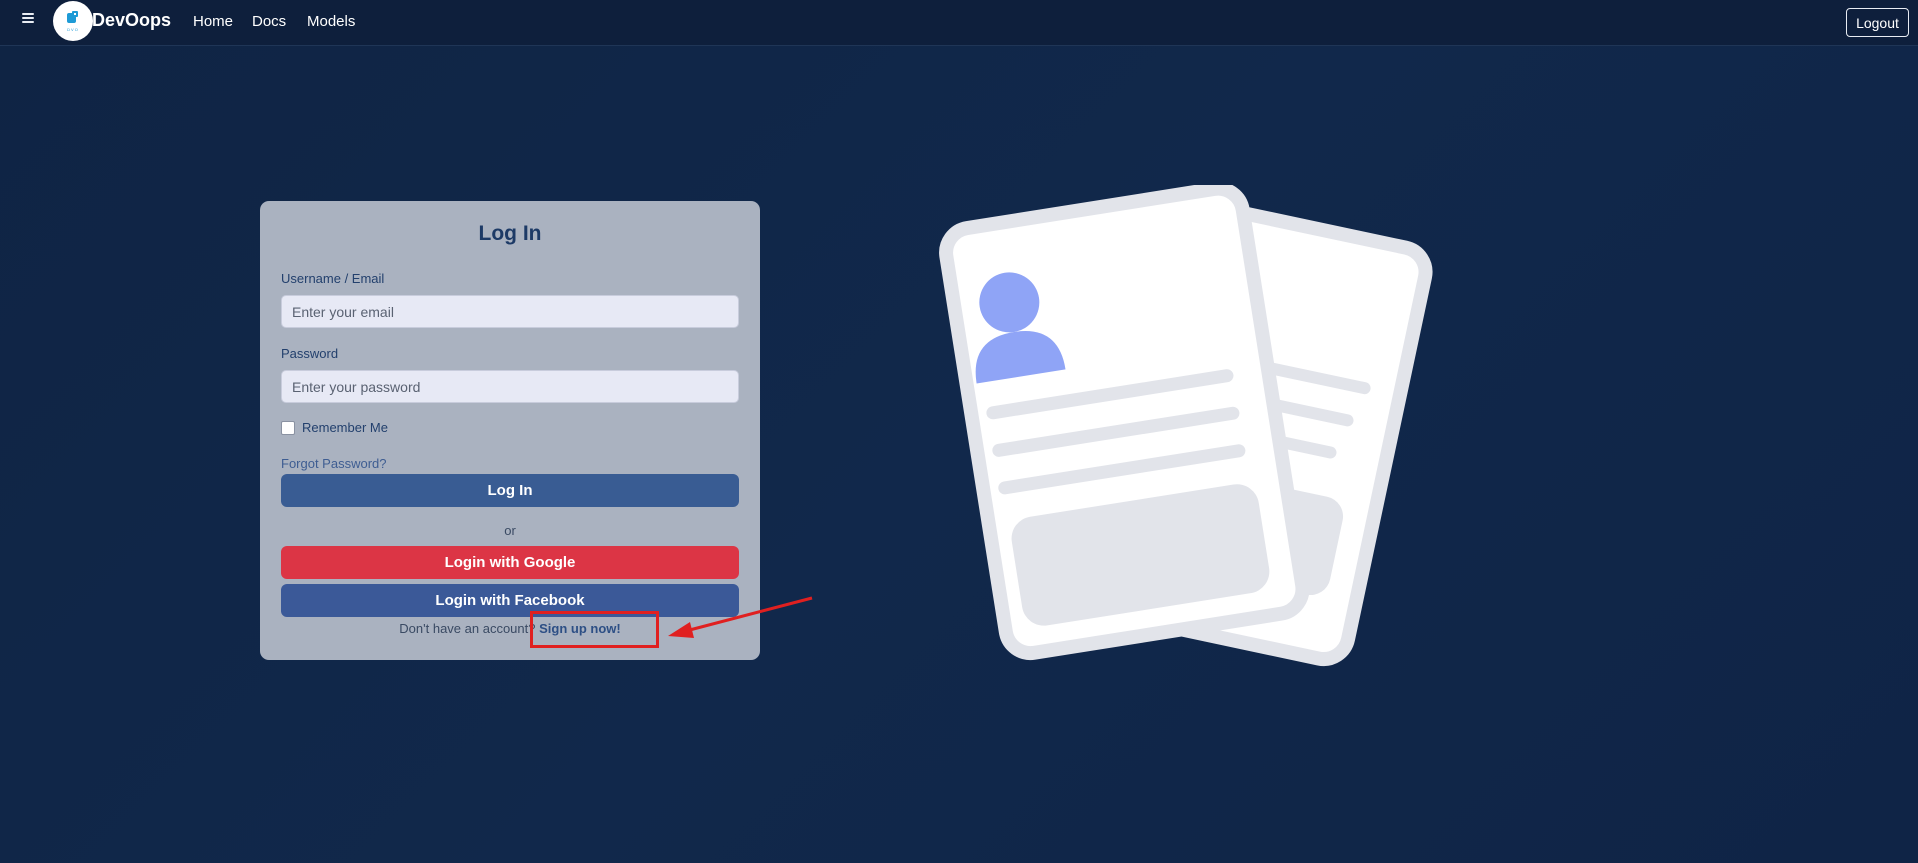 The width and height of the screenshot is (1918, 863). Describe the element at coordinates (510, 562) in the screenshot. I see `google-login-button: Login with Google` at that location.